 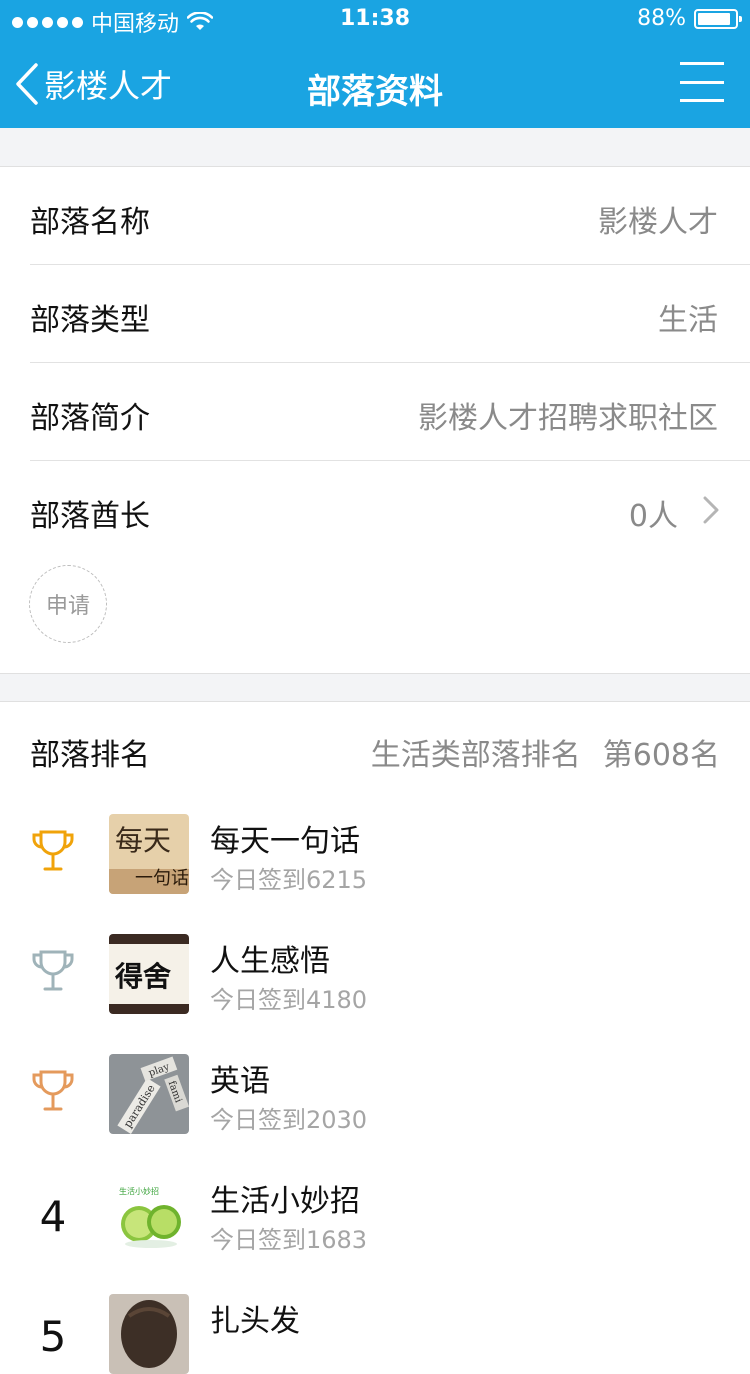 What do you see at coordinates (390, 509) in the screenshot?
I see `tribe-chief-row: 部落酋长 0人` at bounding box center [390, 509].